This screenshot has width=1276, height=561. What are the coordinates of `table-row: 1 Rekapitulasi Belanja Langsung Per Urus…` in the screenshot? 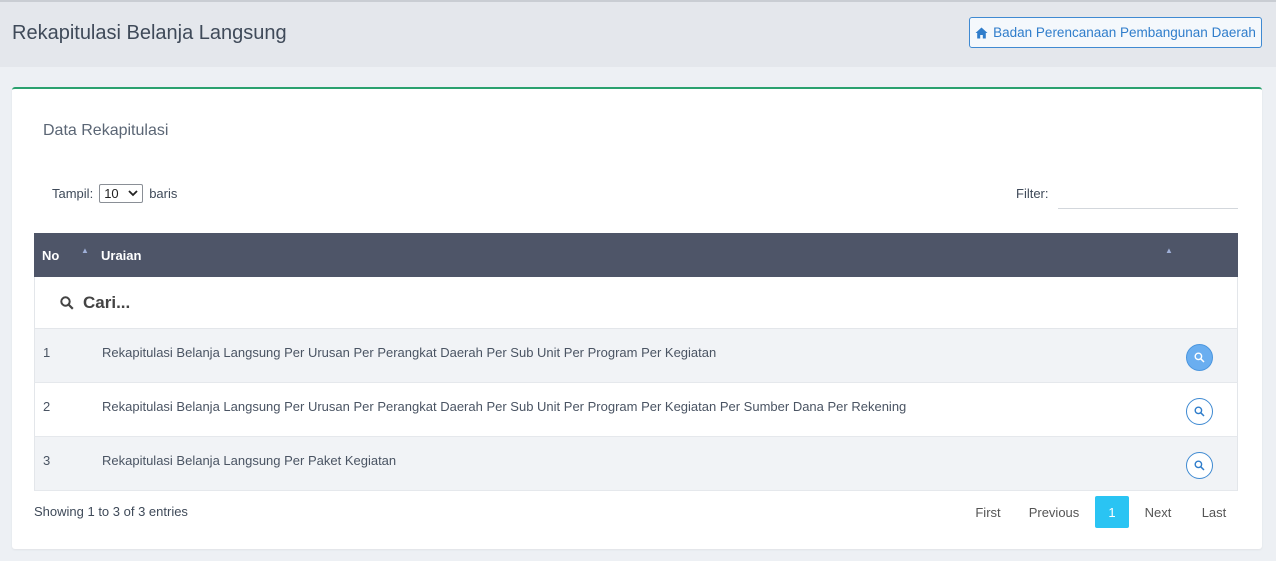 It's located at (636, 356).